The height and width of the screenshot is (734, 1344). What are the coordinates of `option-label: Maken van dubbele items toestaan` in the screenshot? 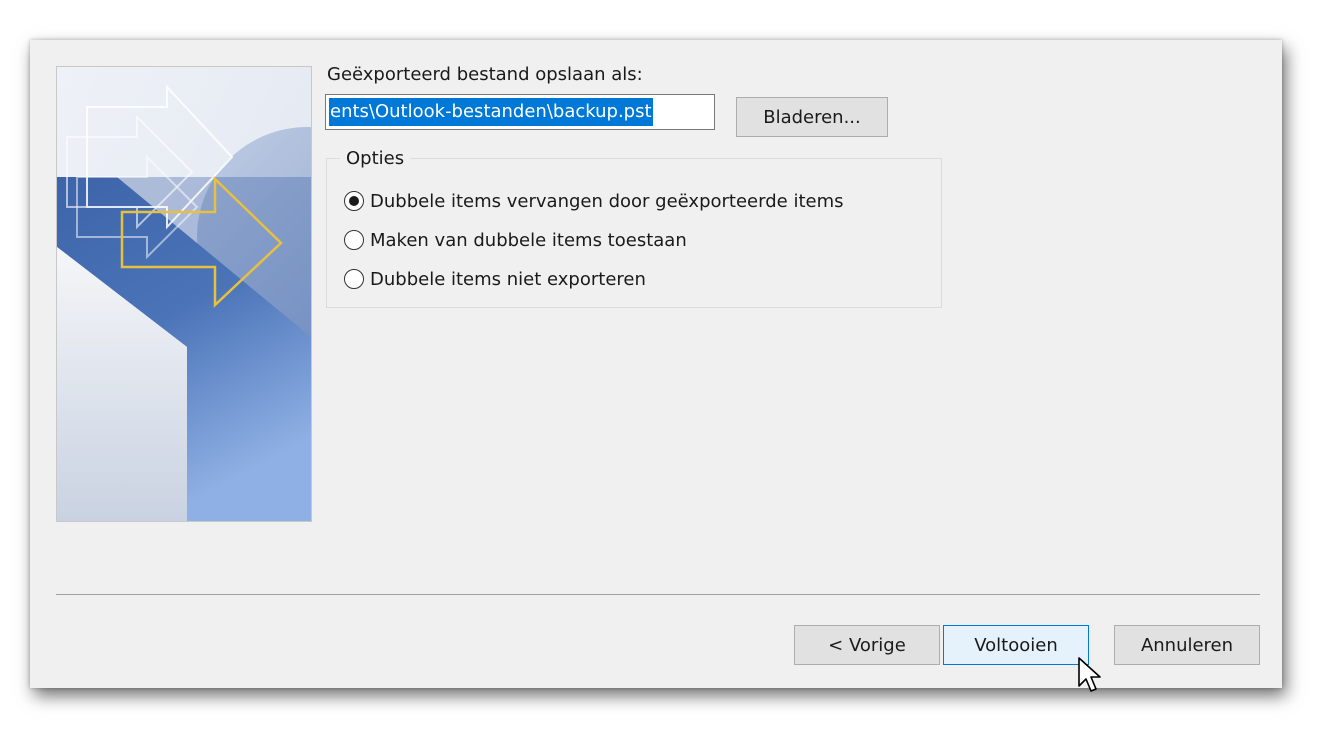 It's located at (528, 240).